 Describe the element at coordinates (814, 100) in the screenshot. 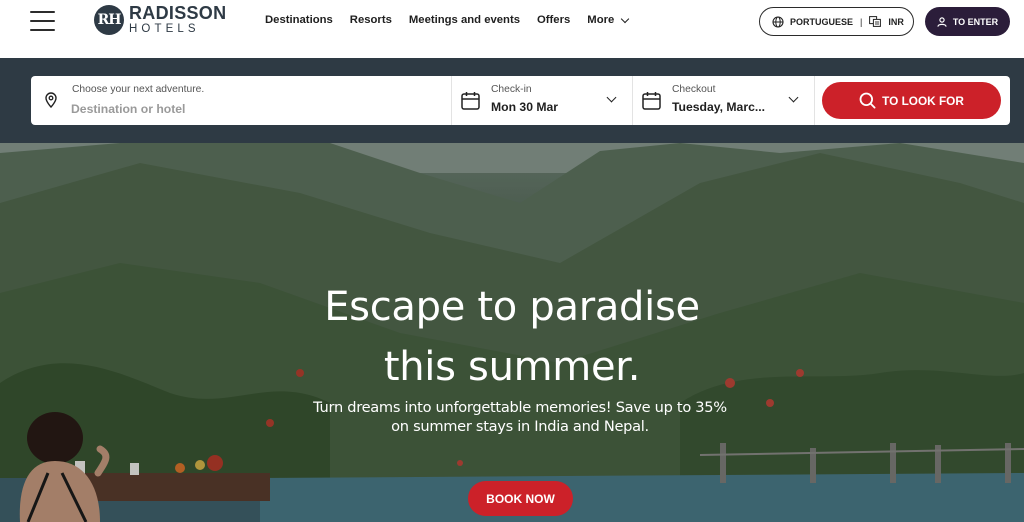

I see `divider` at that location.